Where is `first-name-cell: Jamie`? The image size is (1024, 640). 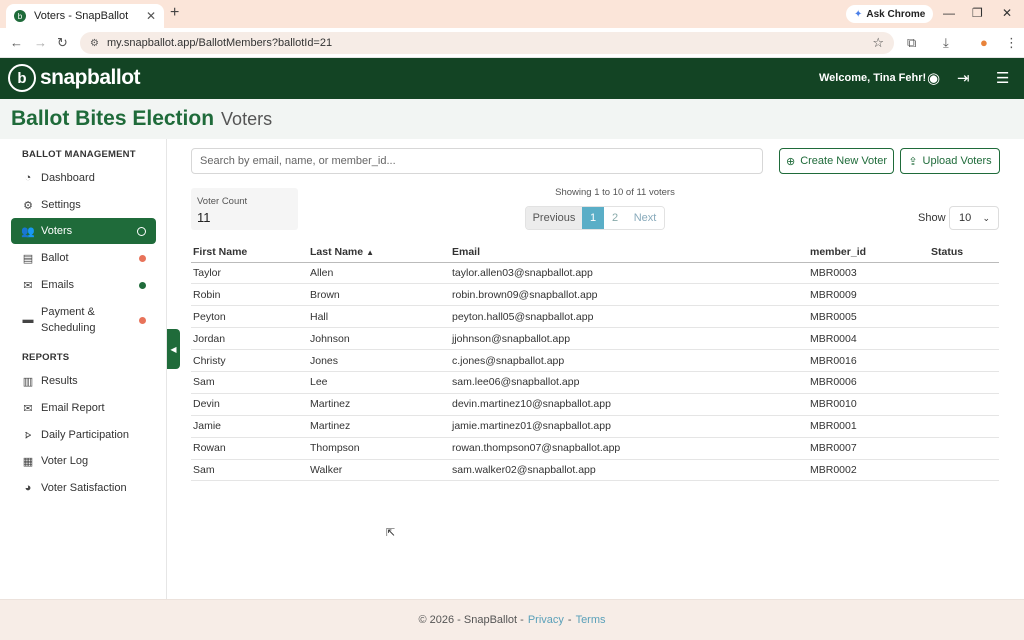 first-name-cell: Jamie is located at coordinates (249, 426).